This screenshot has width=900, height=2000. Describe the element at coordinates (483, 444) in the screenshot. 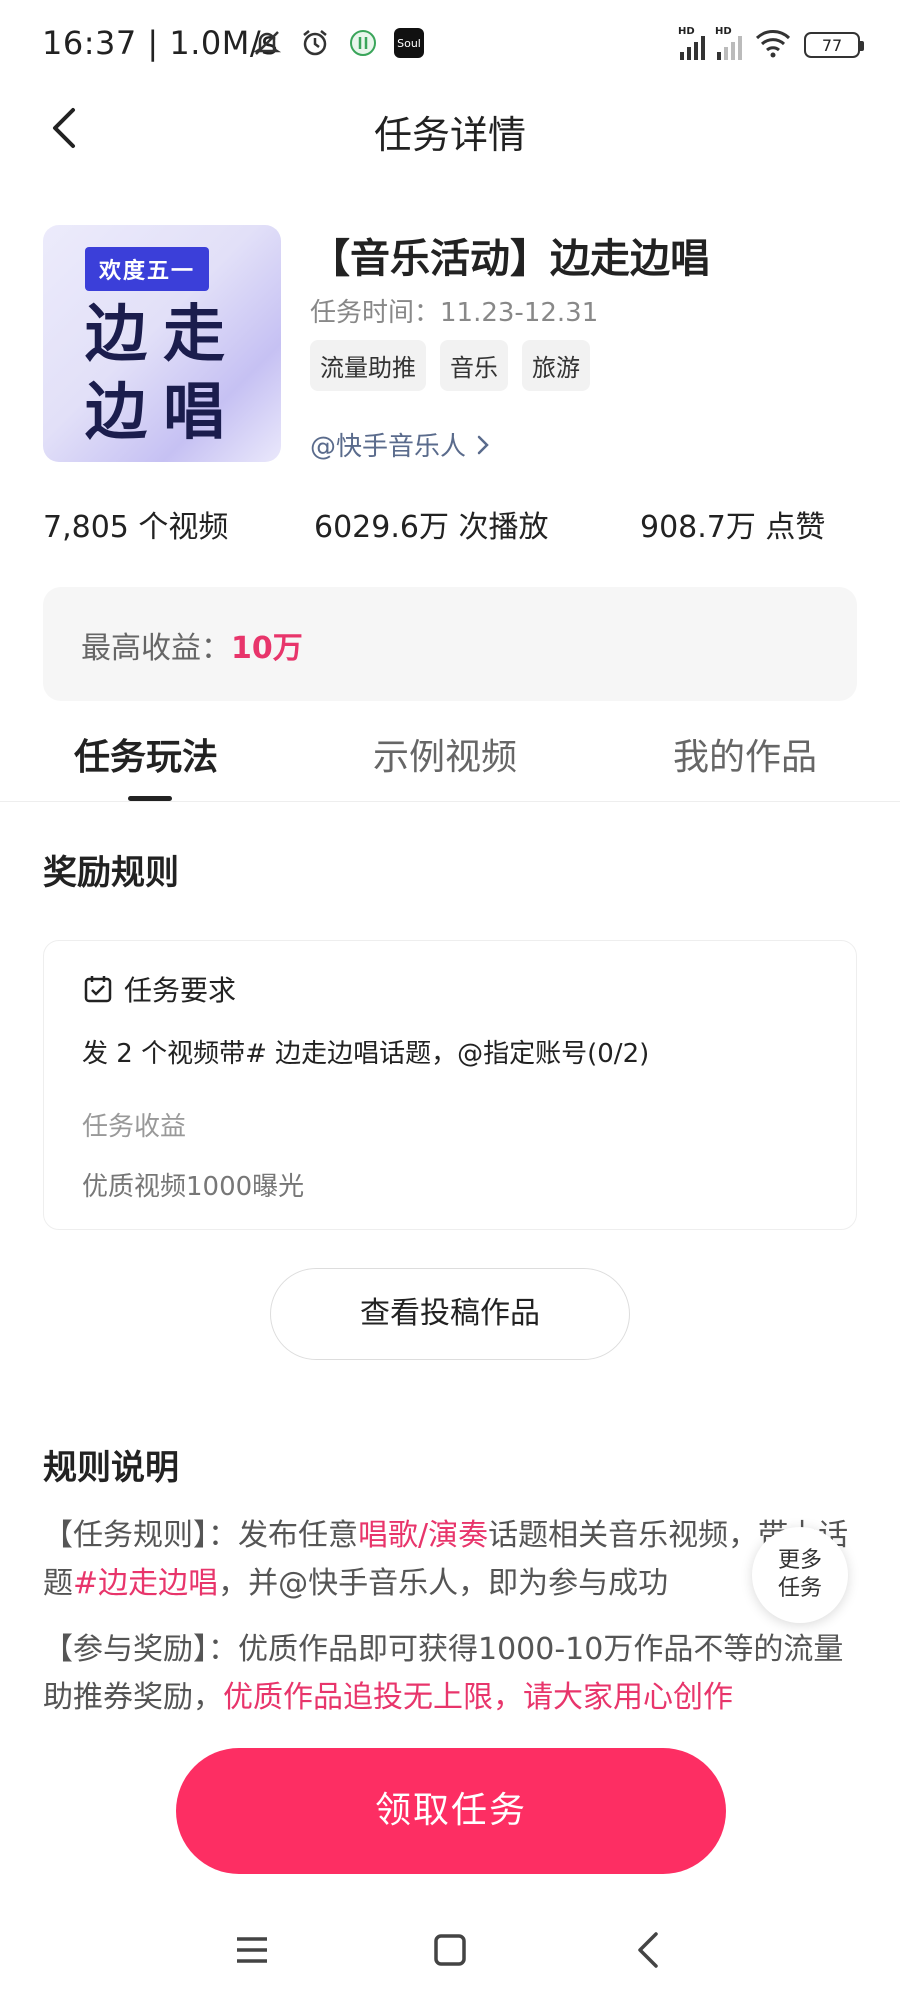

I see `chevron-right-icon` at that location.